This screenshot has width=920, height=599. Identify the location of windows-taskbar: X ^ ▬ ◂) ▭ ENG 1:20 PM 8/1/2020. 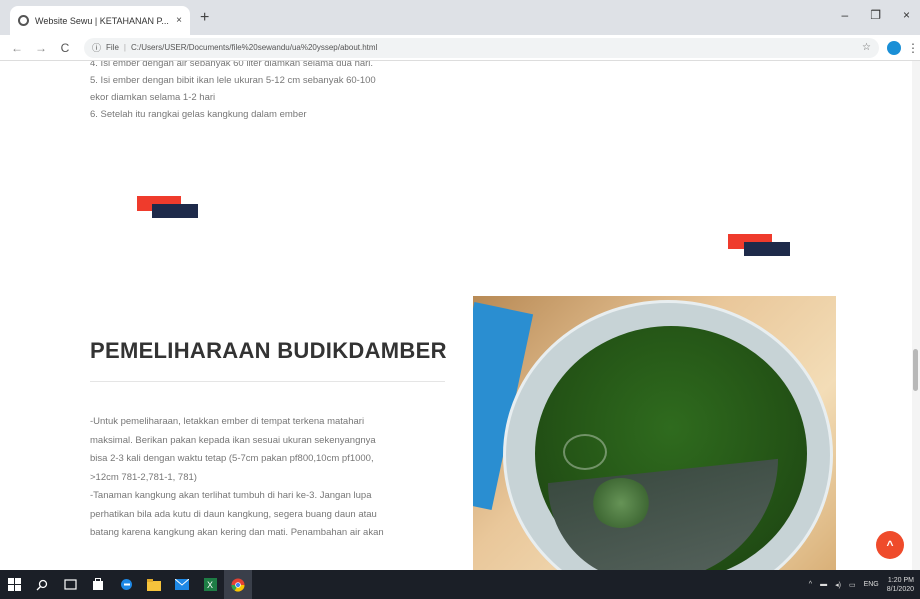
(460, 584).